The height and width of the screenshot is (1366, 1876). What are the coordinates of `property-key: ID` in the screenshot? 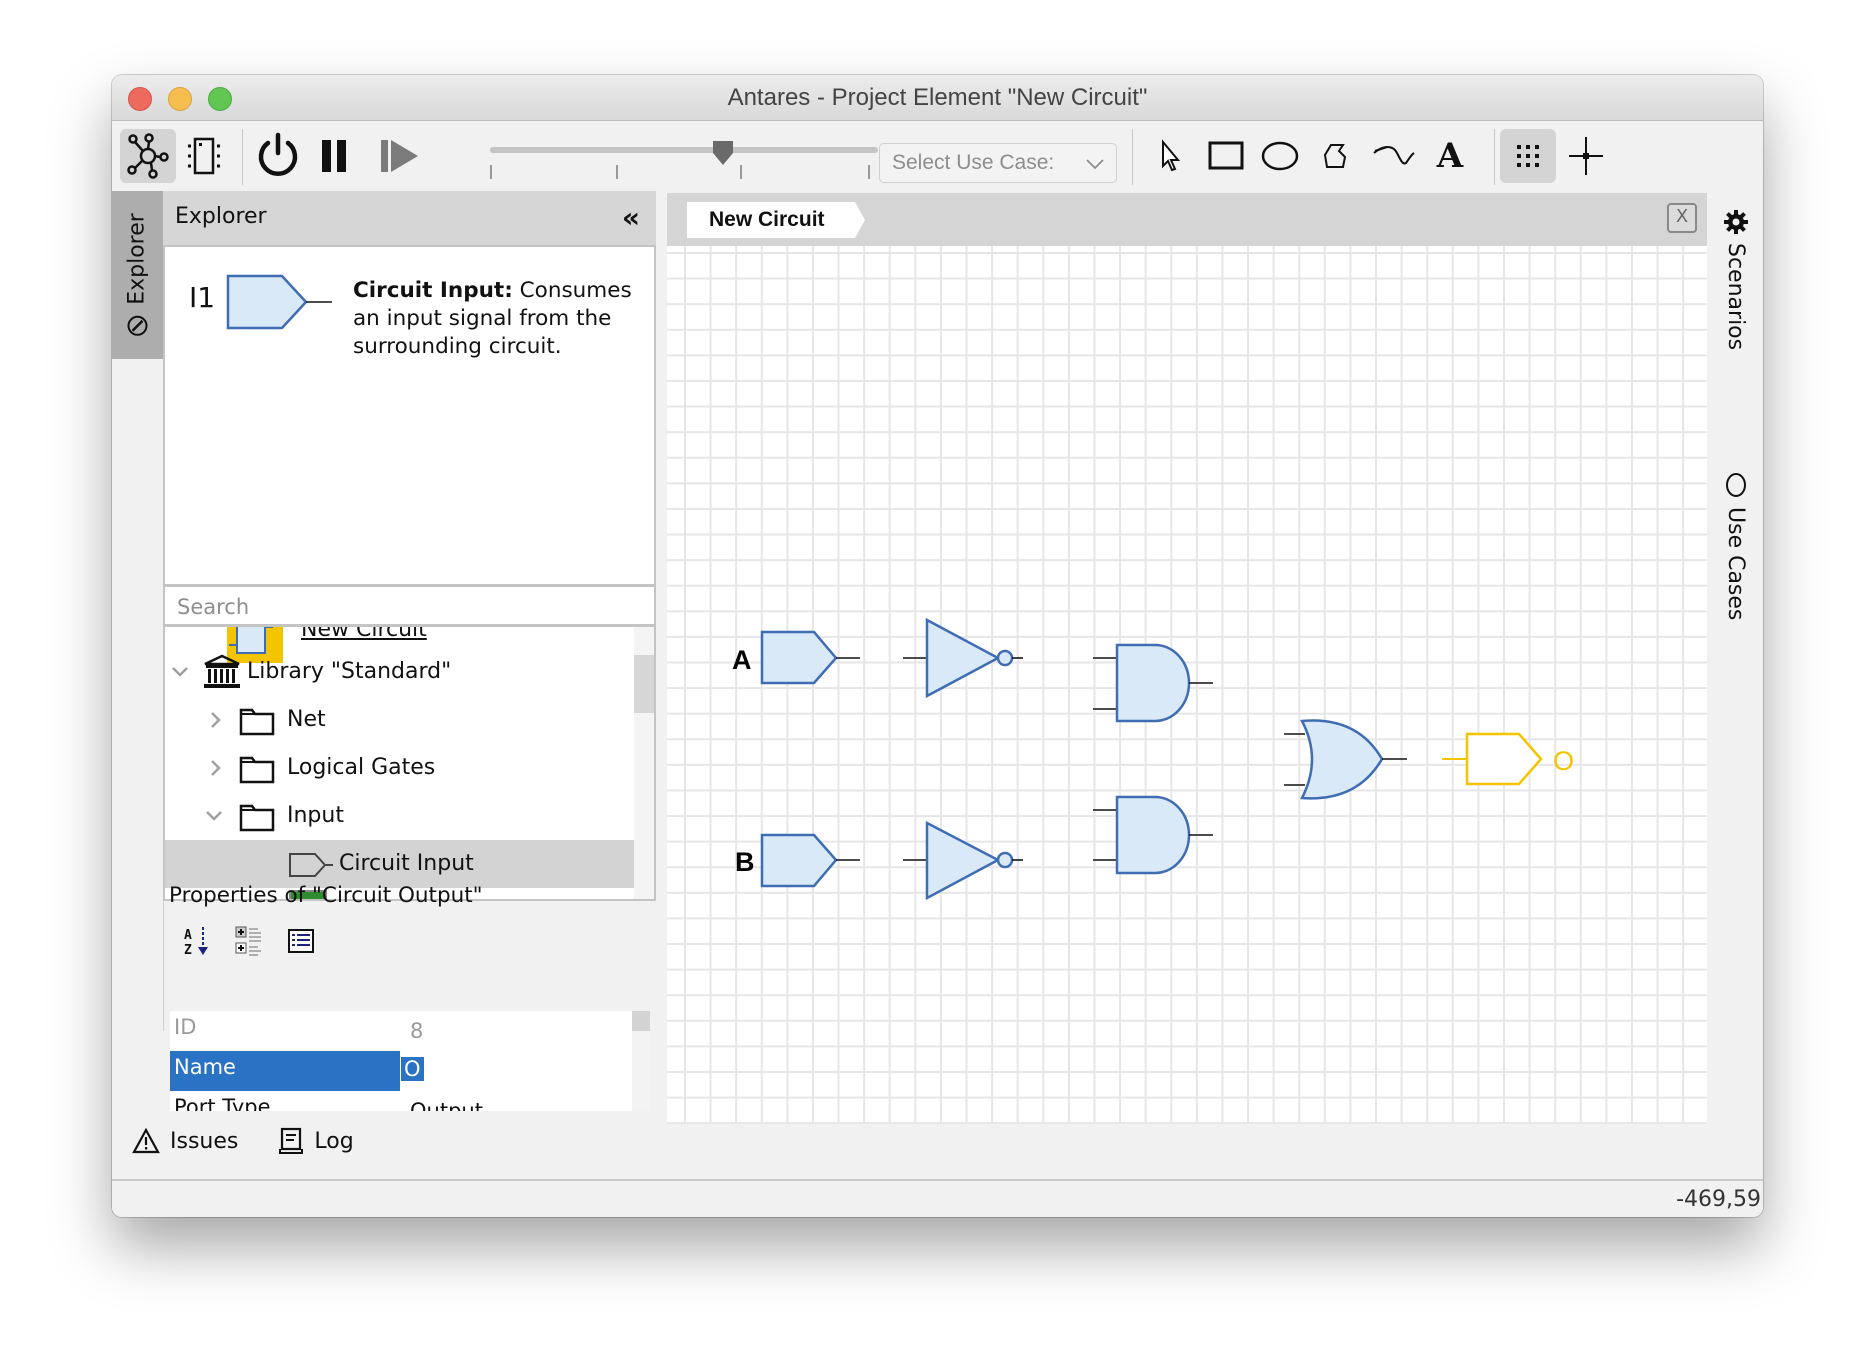 It's located at (185, 1027).